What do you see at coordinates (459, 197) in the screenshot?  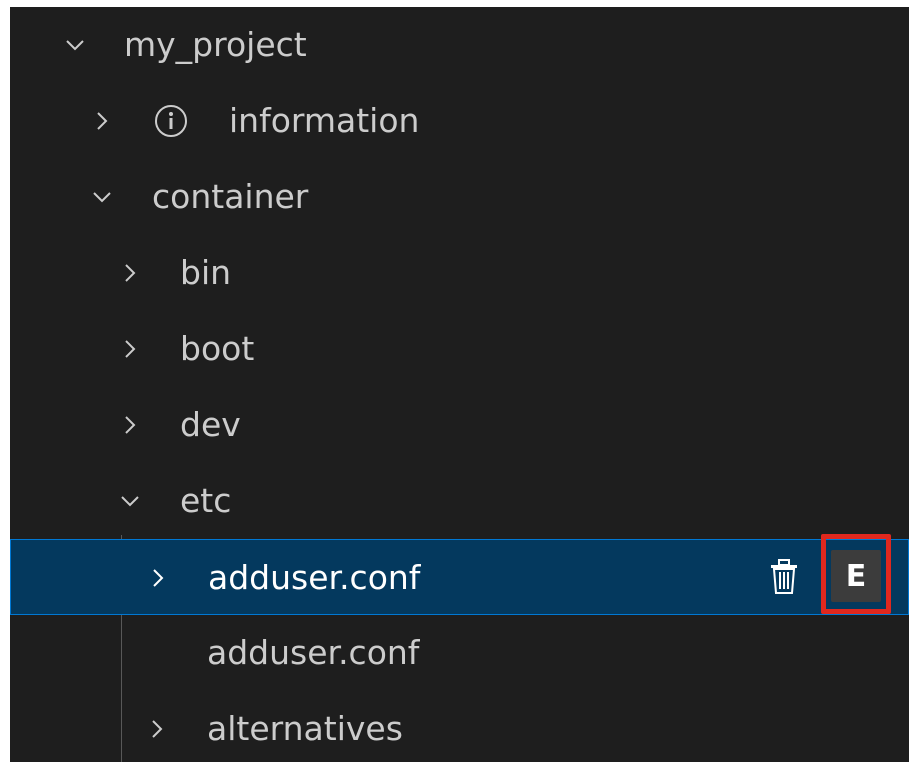 I see `tree-item-container: container` at bounding box center [459, 197].